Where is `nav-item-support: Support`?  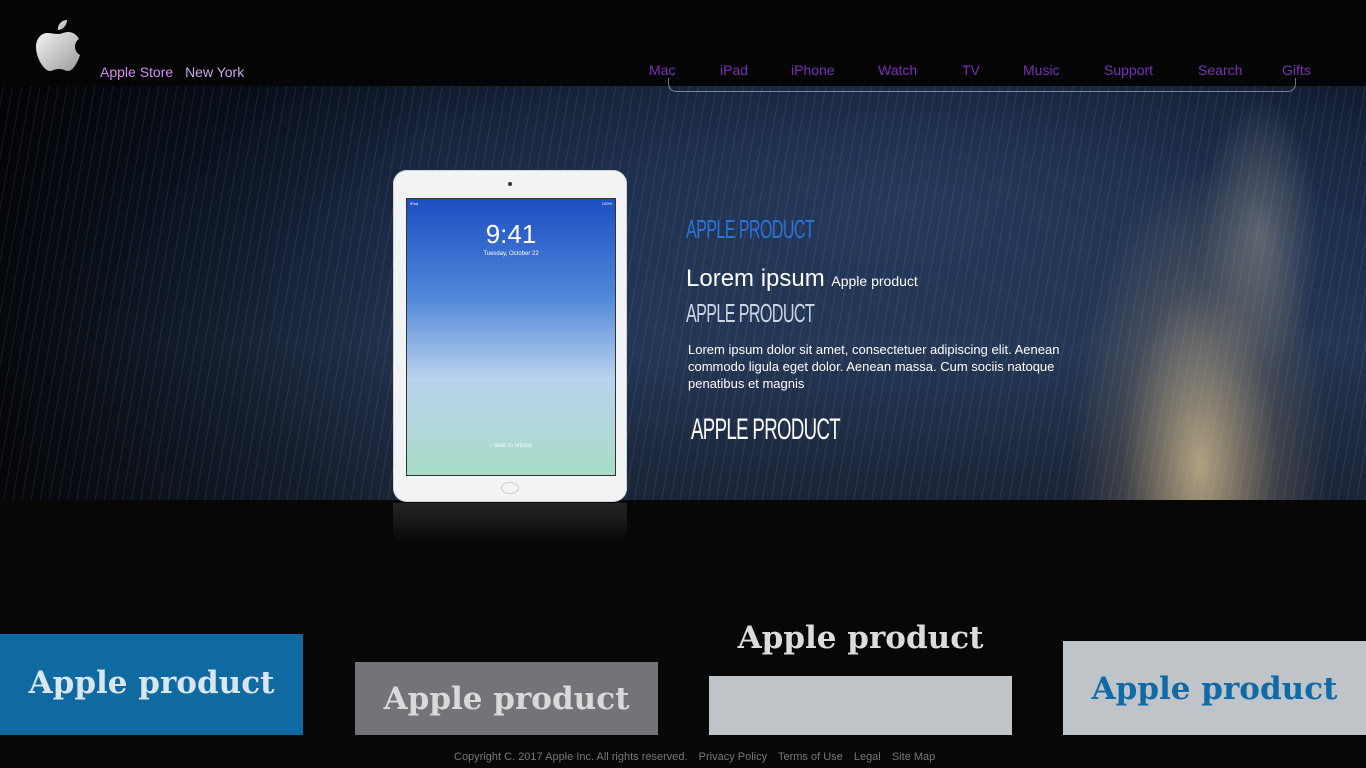 nav-item-support: Support is located at coordinates (1128, 70).